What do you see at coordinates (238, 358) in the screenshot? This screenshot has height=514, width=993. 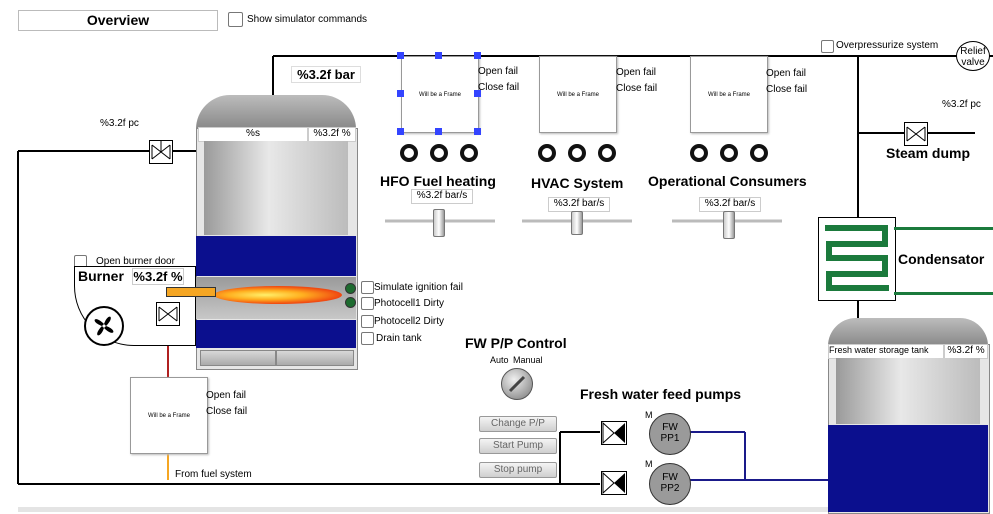 I see `boiler-drain-panel-left` at bounding box center [238, 358].